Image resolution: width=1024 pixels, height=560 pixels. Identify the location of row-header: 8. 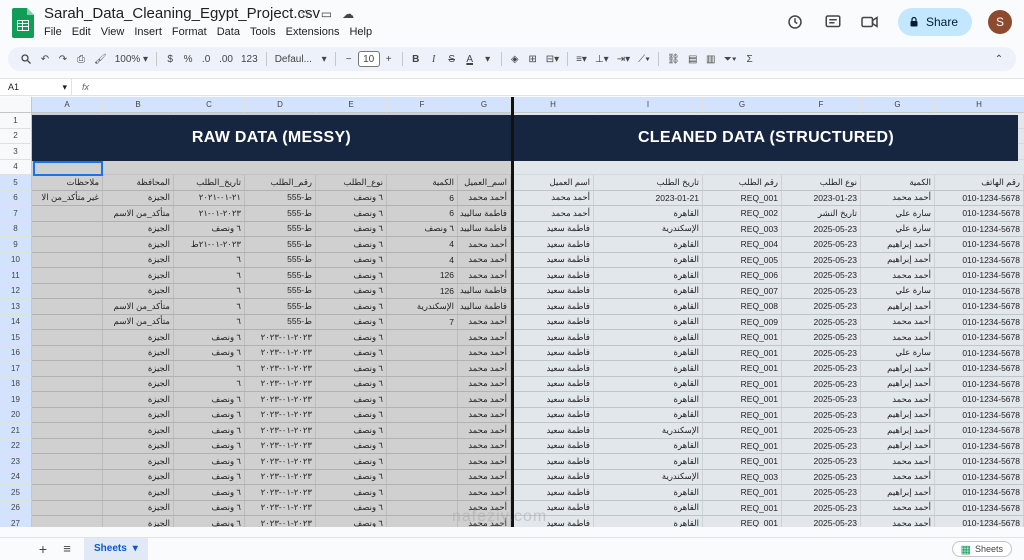
(16, 229).